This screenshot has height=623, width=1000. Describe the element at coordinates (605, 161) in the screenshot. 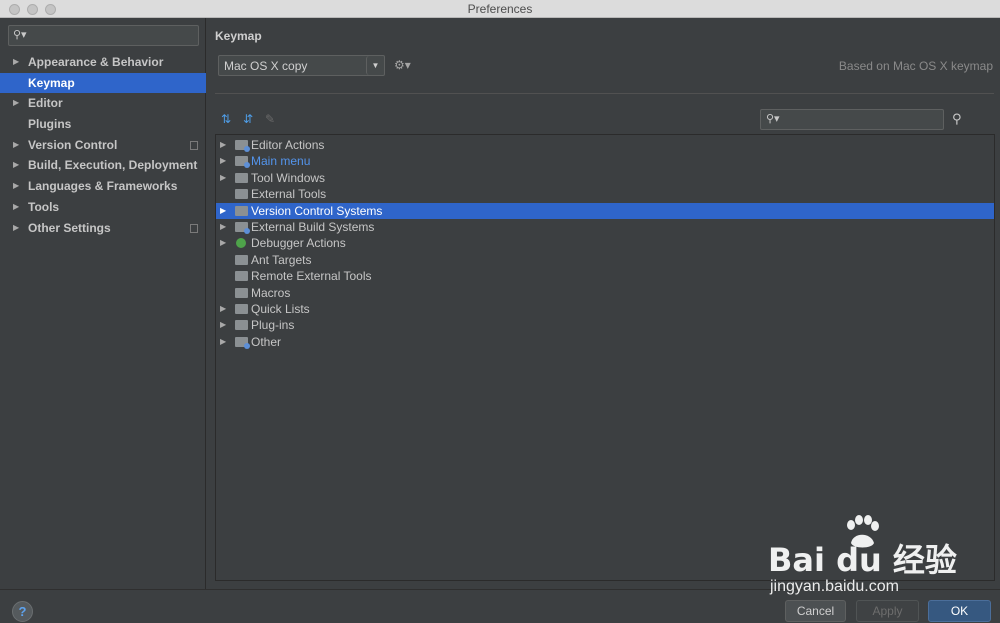

I see `tree-row: ▶ Main menu` at that location.